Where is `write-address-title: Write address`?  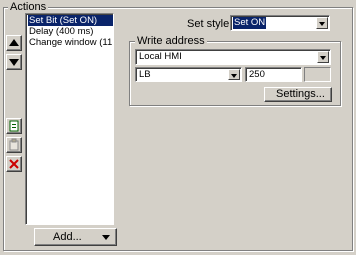
write-address-title: Write address is located at coordinates (171, 41).